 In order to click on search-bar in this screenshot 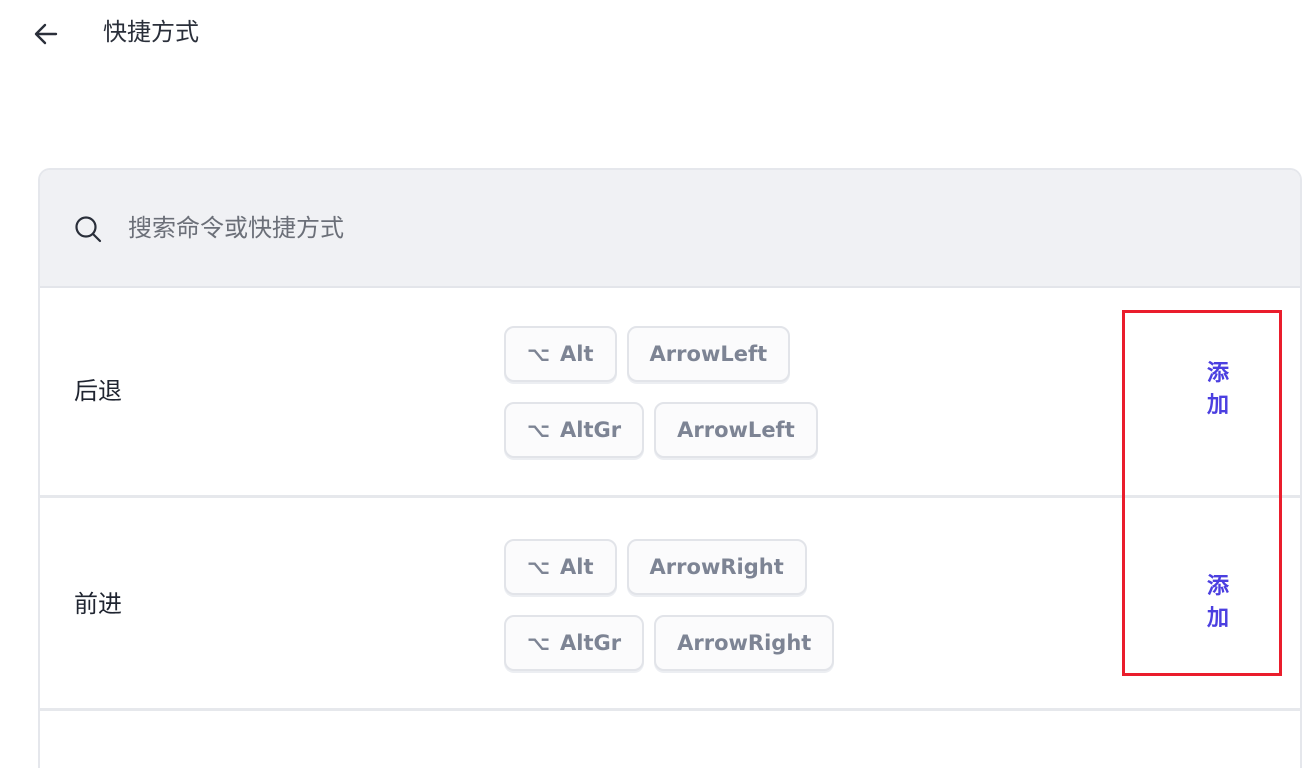, I will do `click(670, 229)`.